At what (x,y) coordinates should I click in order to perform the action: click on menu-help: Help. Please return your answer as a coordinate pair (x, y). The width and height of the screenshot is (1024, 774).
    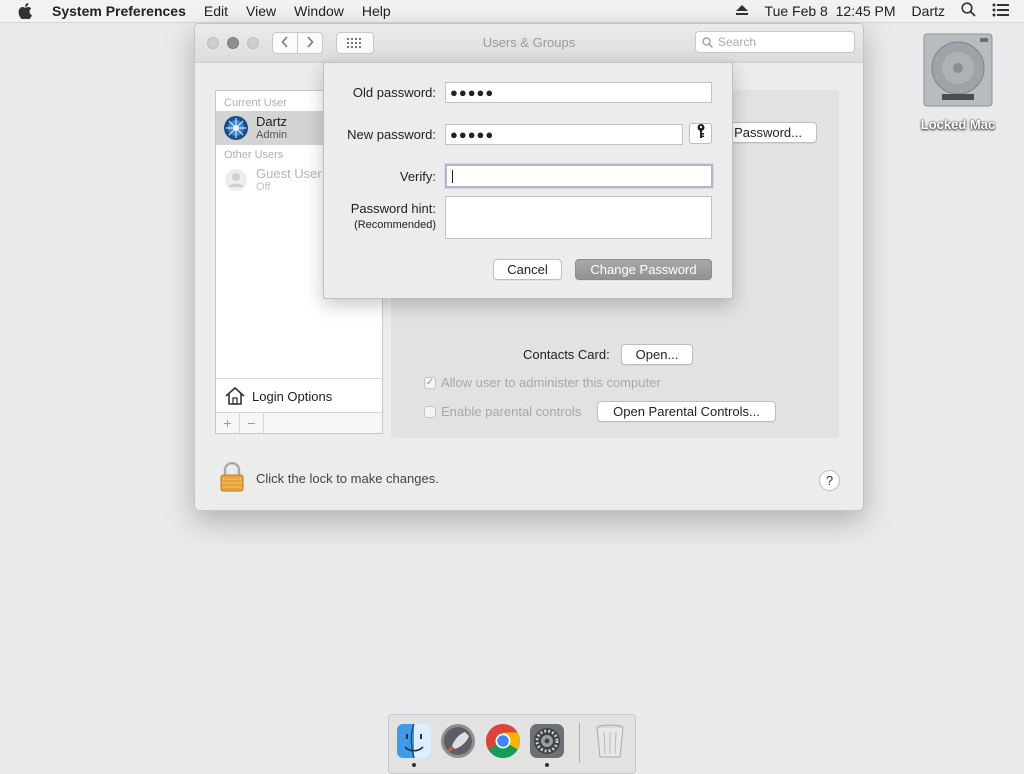
    Looking at the image, I should click on (376, 11).